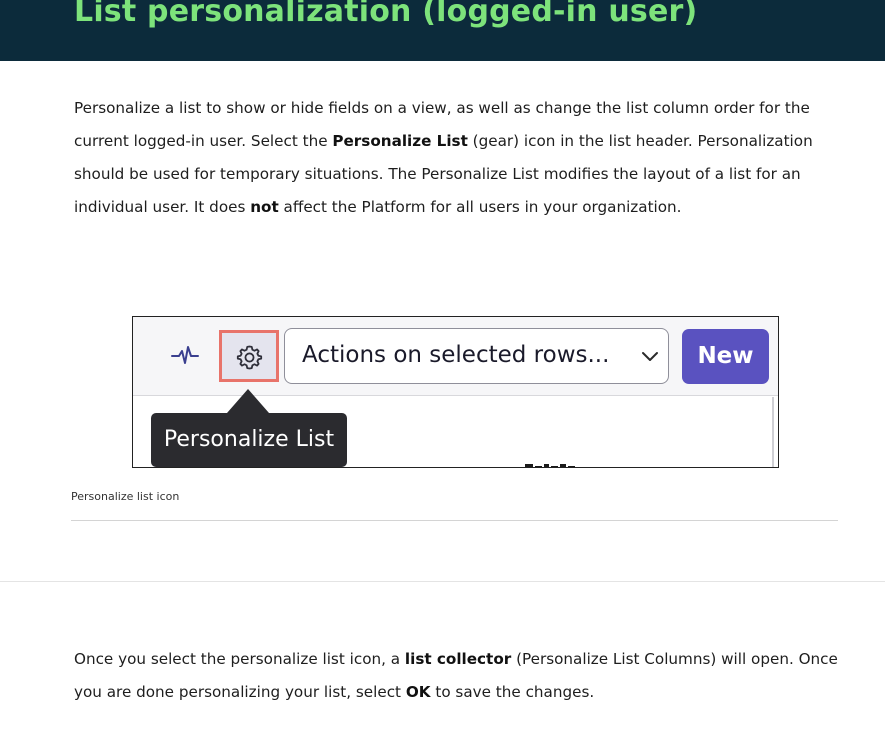 The width and height of the screenshot is (885, 732). Describe the element at coordinates (418, 692) in the screenshot. I see `outro-bold-ok: OK` at that location.